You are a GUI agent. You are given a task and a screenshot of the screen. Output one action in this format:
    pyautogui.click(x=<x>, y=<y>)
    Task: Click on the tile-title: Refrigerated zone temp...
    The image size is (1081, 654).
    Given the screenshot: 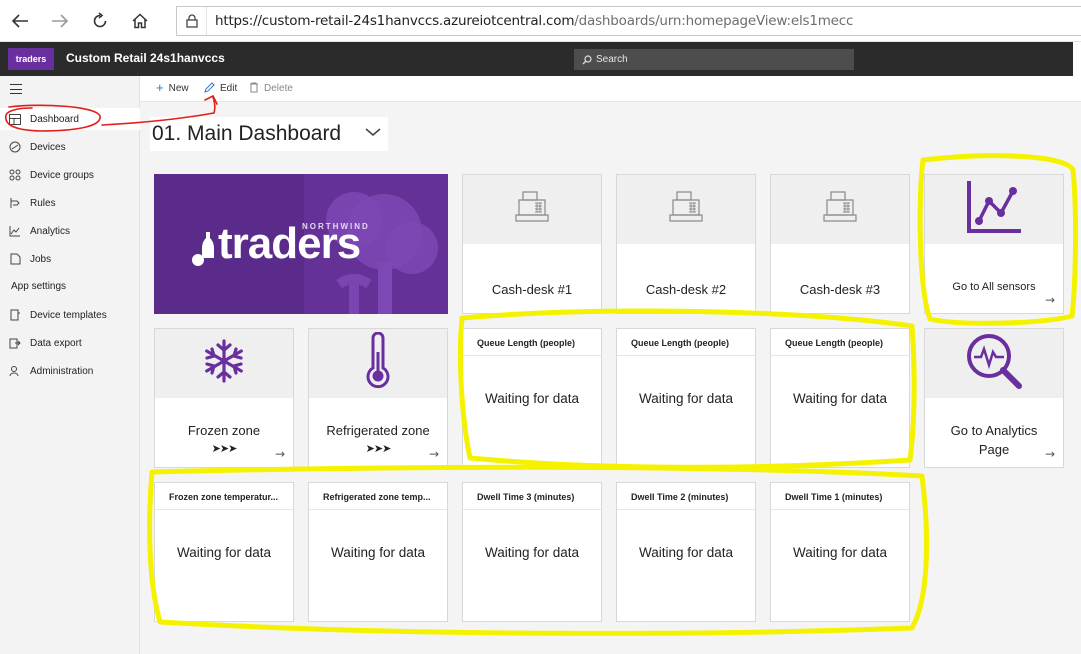 What is the action you would take?
    pyautogui.click(x=378, y=496)
    